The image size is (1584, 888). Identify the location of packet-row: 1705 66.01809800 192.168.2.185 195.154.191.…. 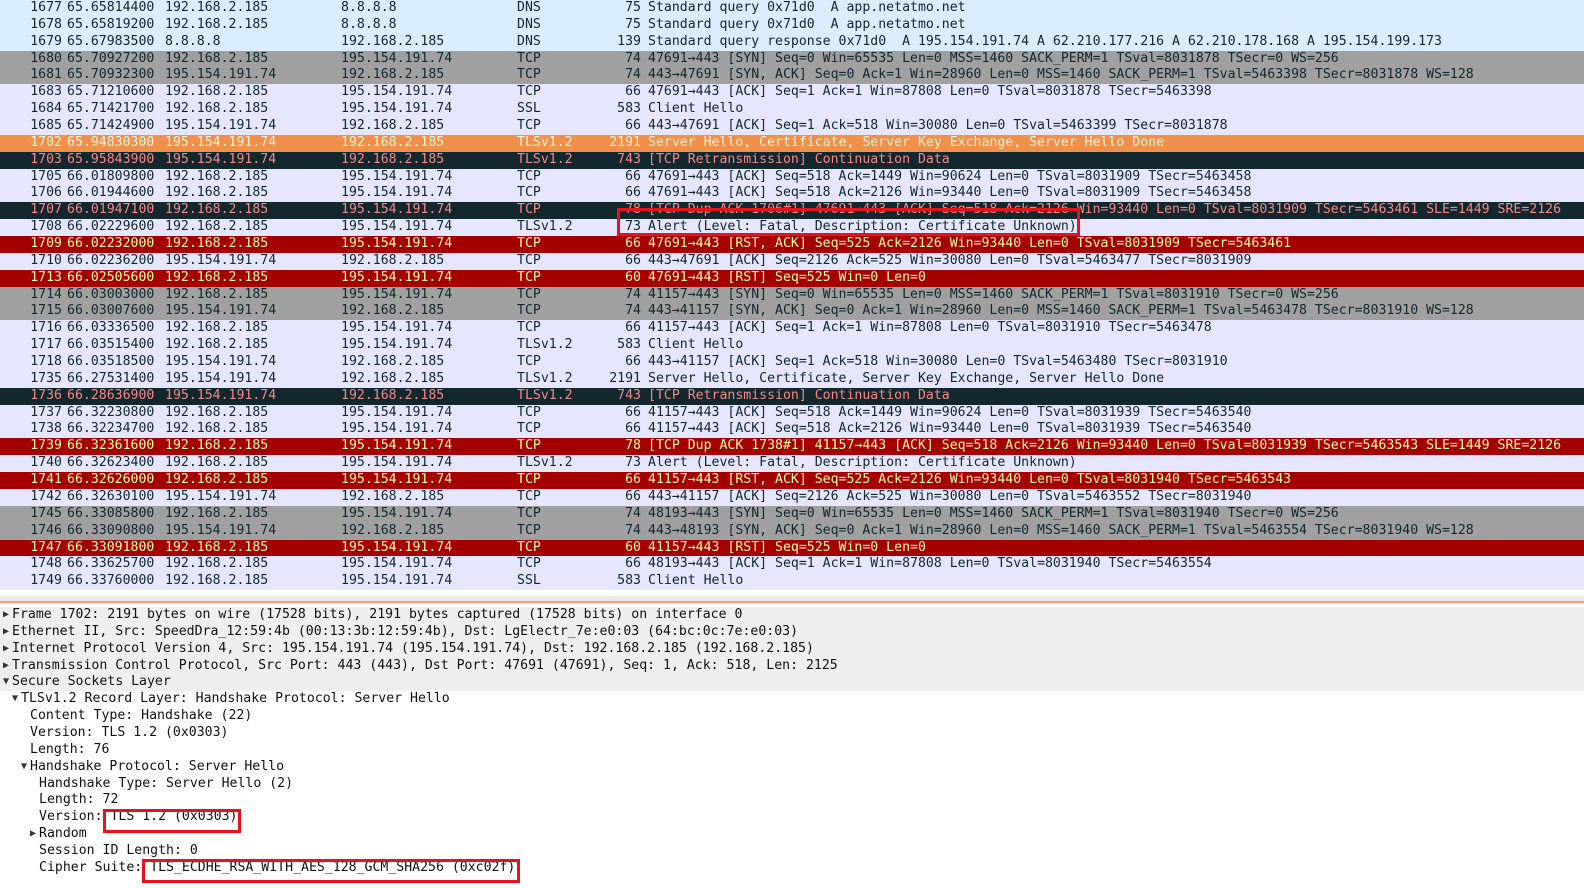
(792, 177).